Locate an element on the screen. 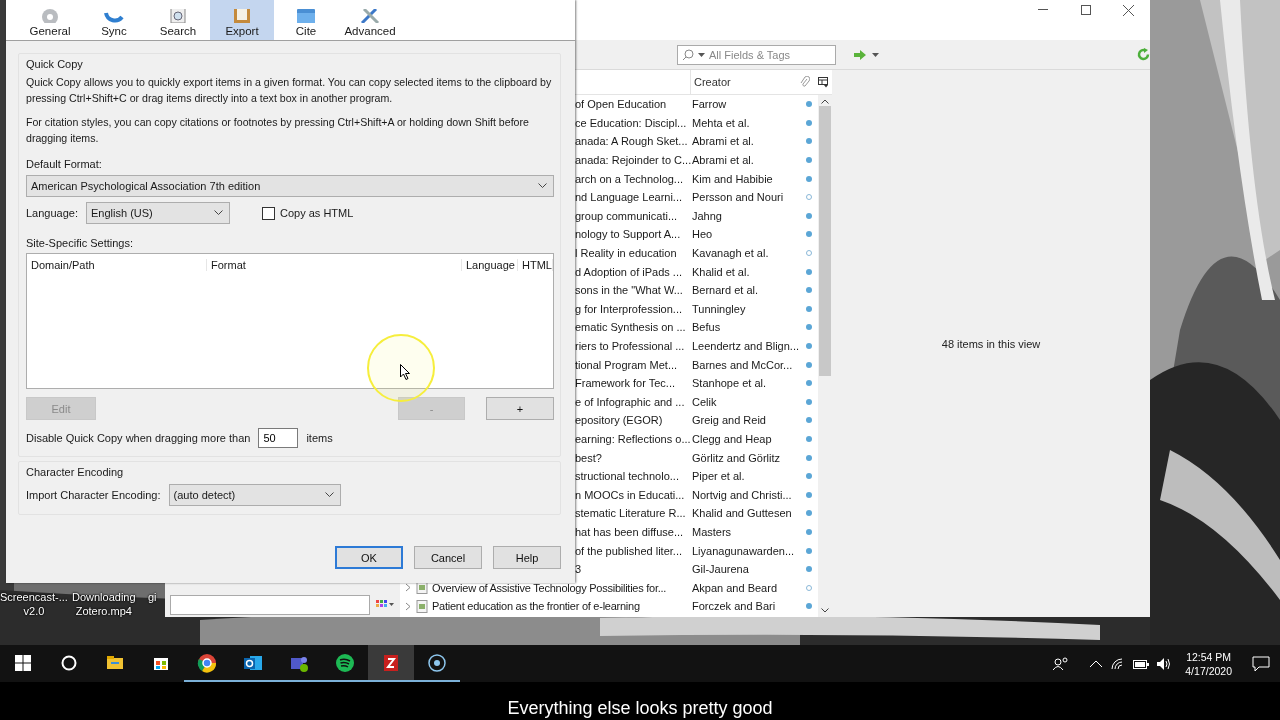  desktop-icon-label: Downloading is located at coordinates (104, 597).